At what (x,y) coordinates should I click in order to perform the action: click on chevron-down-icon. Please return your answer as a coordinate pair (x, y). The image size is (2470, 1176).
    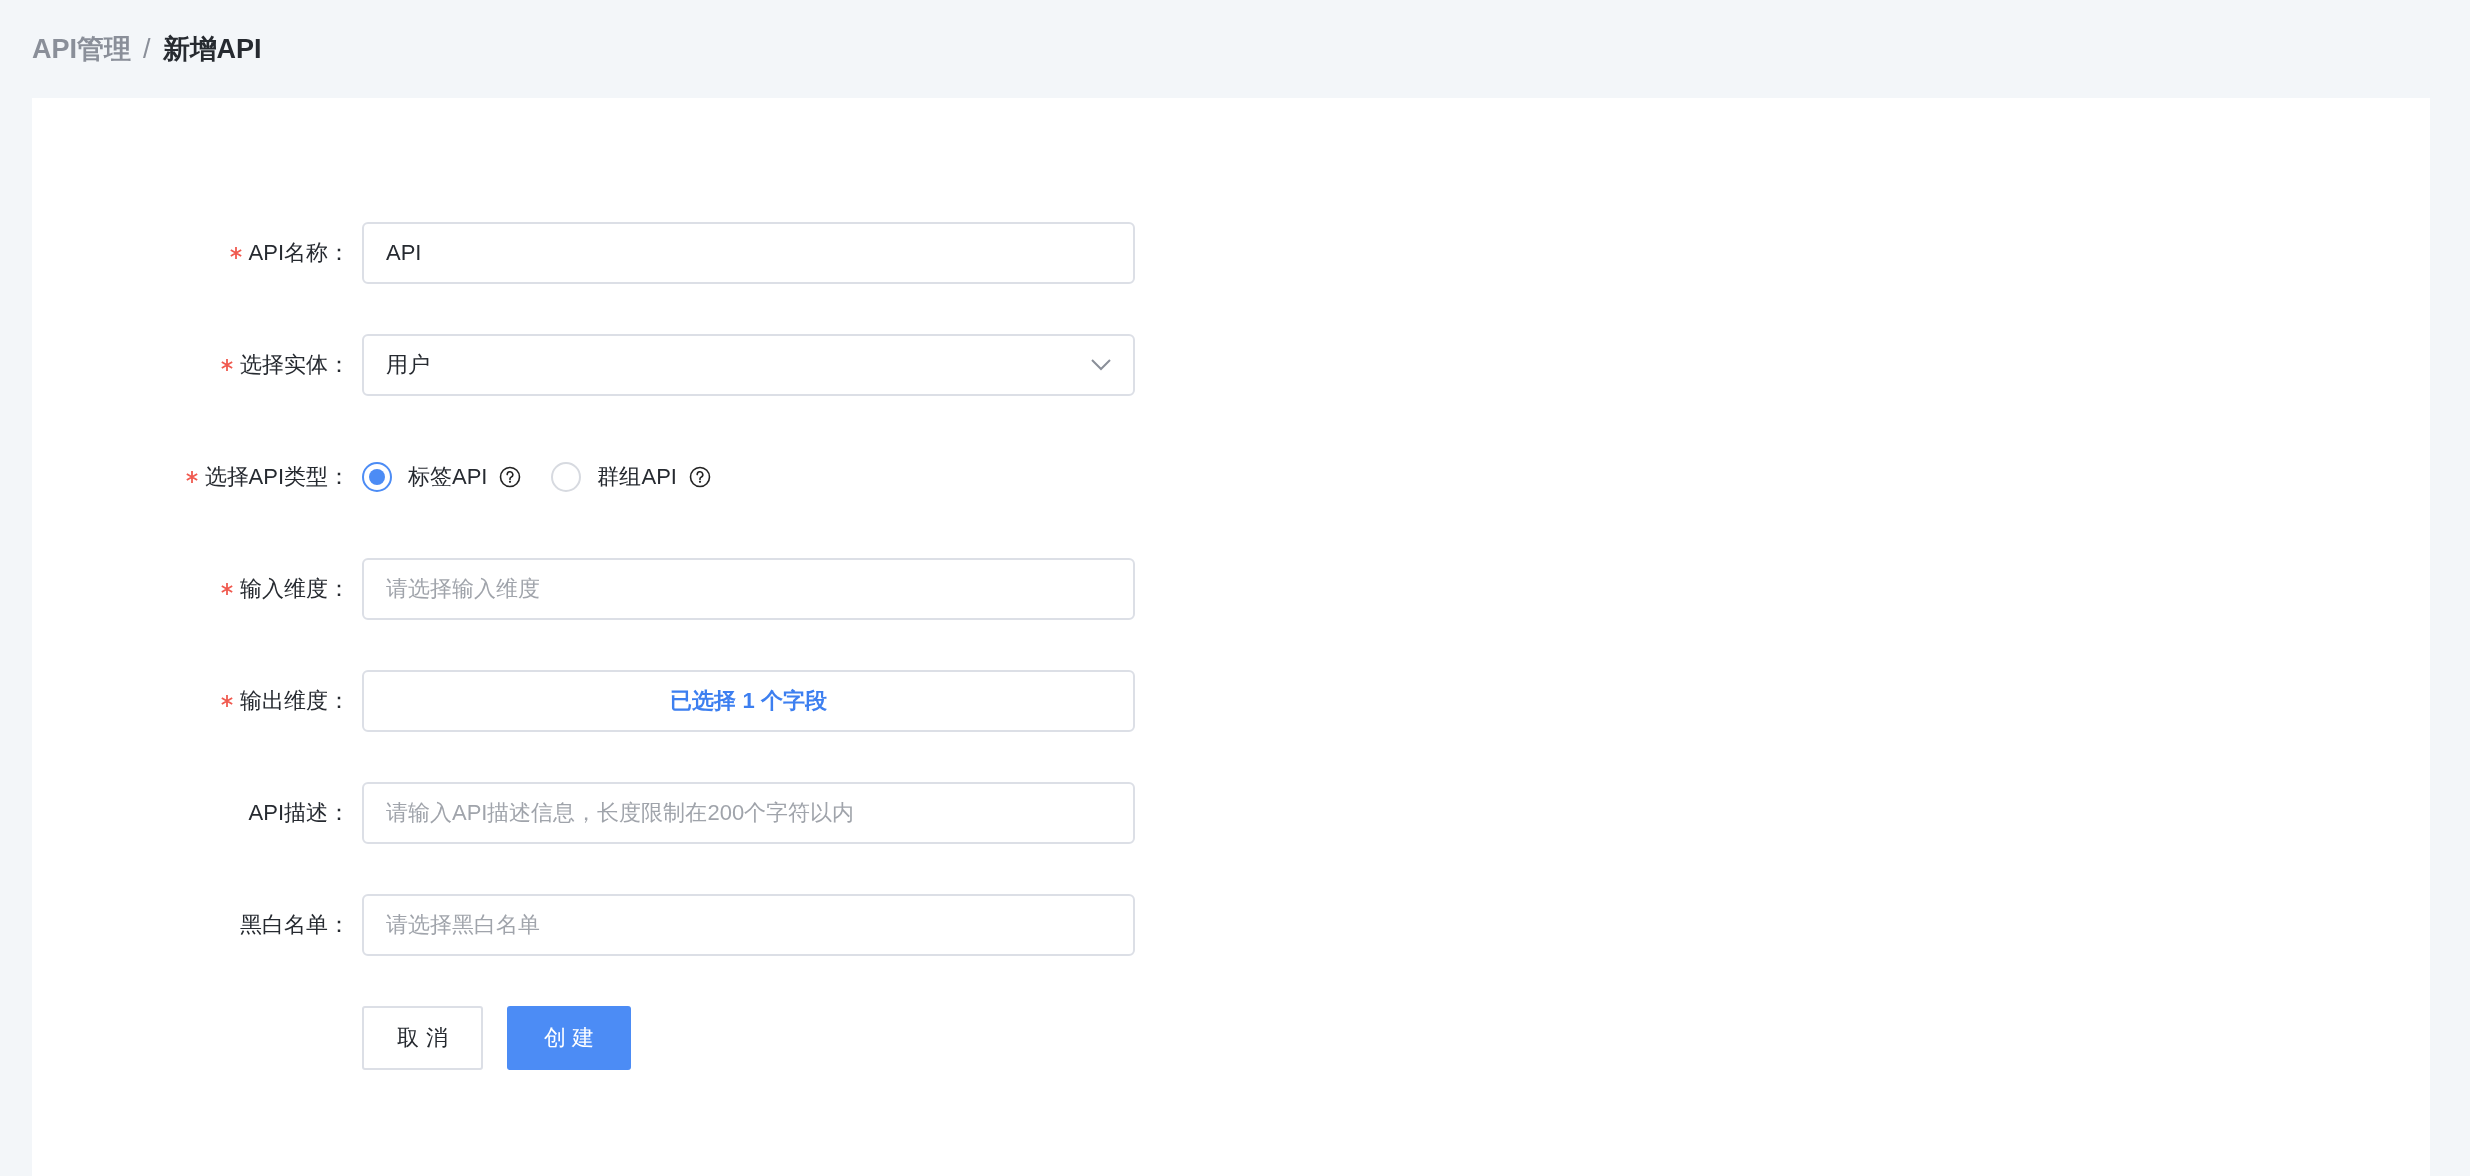
    Looking at the image, I should click on (1101, 365).